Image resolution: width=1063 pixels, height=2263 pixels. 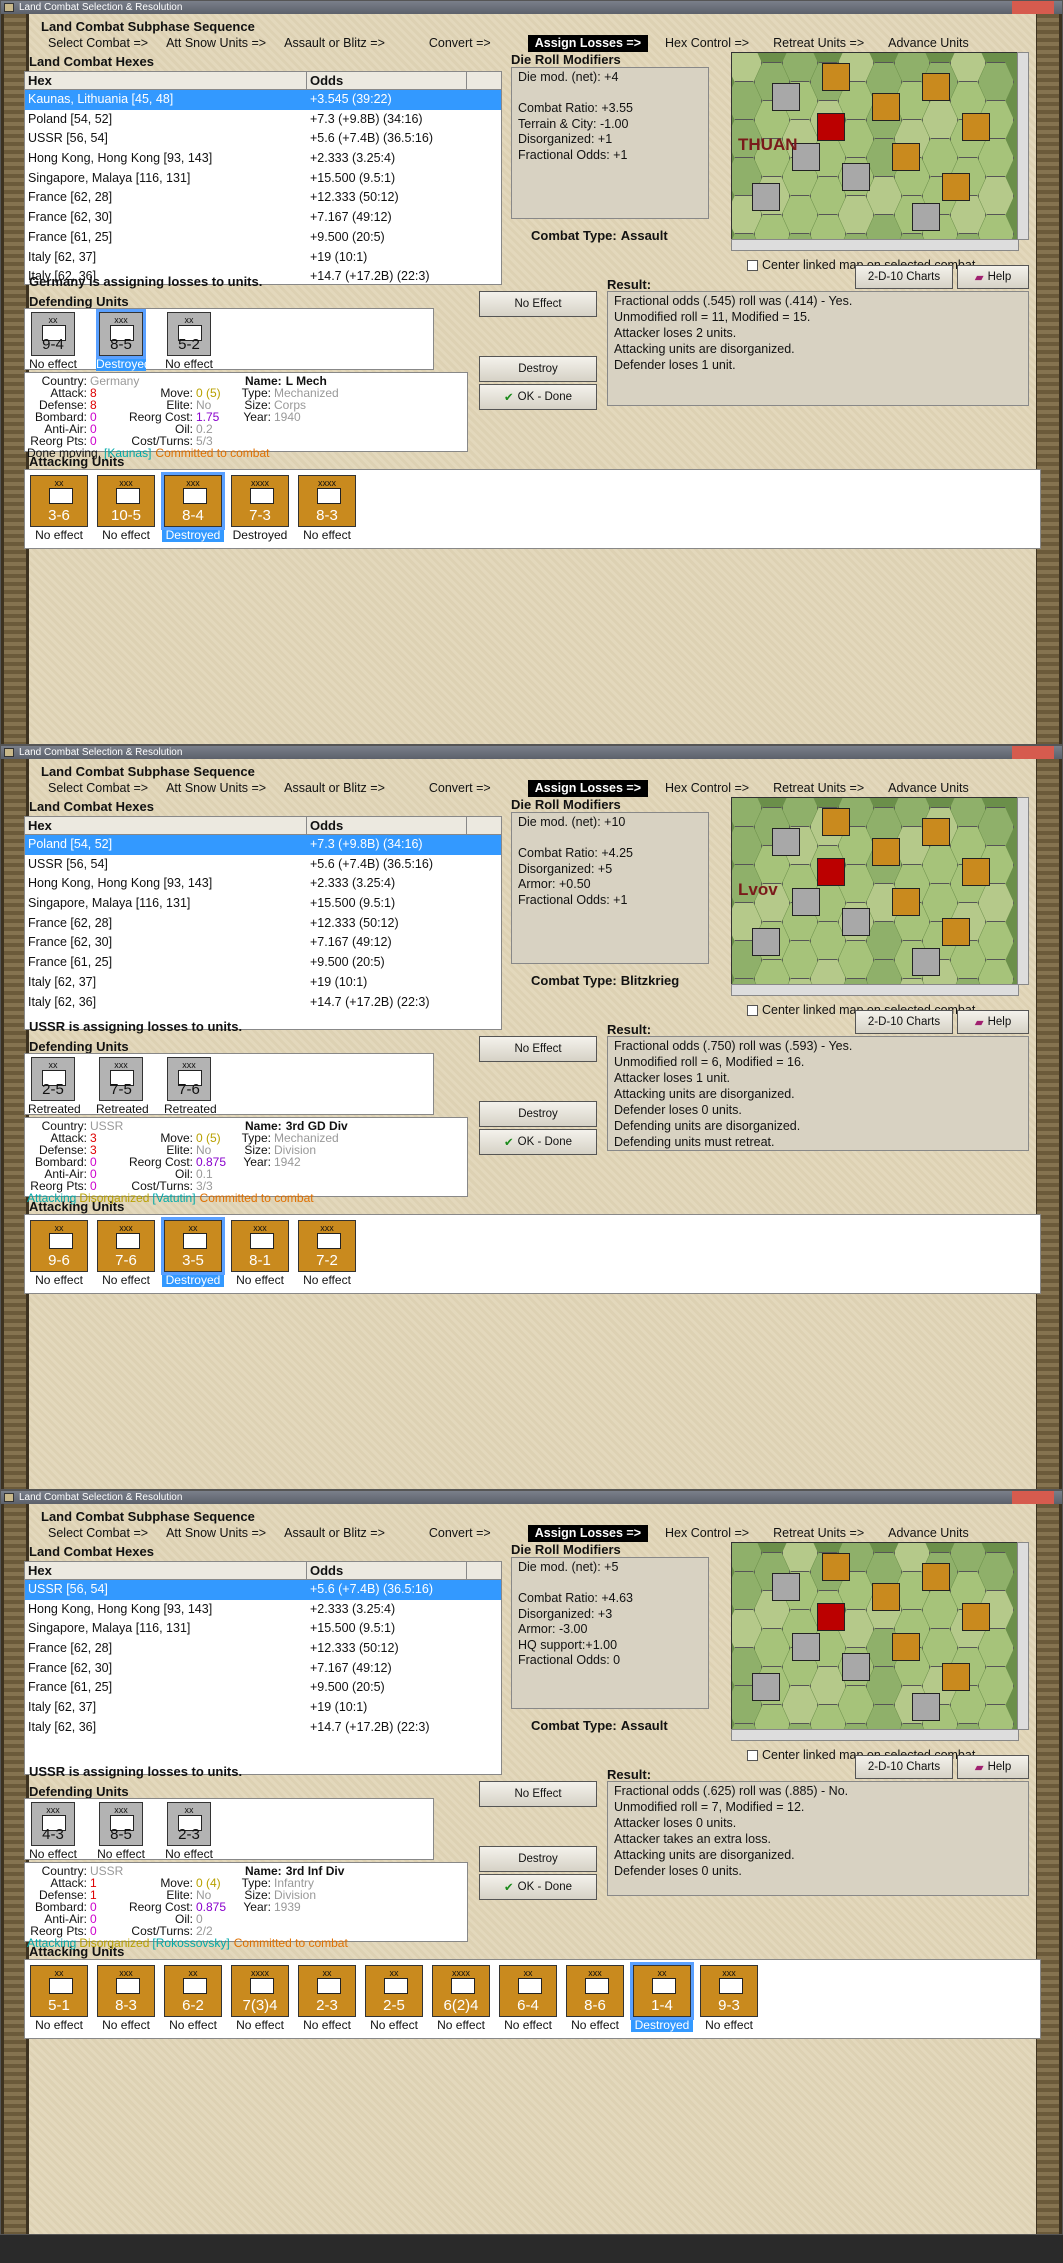 I want to click on attacking-unit-counter: xx 2-5 No effect, so click(x=394, y=1998).